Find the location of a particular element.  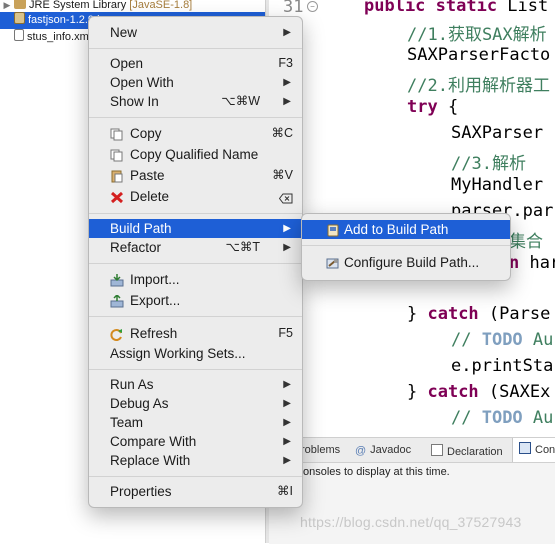

menu-item-paste: Paste ⌘V is located at coordinates (195, 175).